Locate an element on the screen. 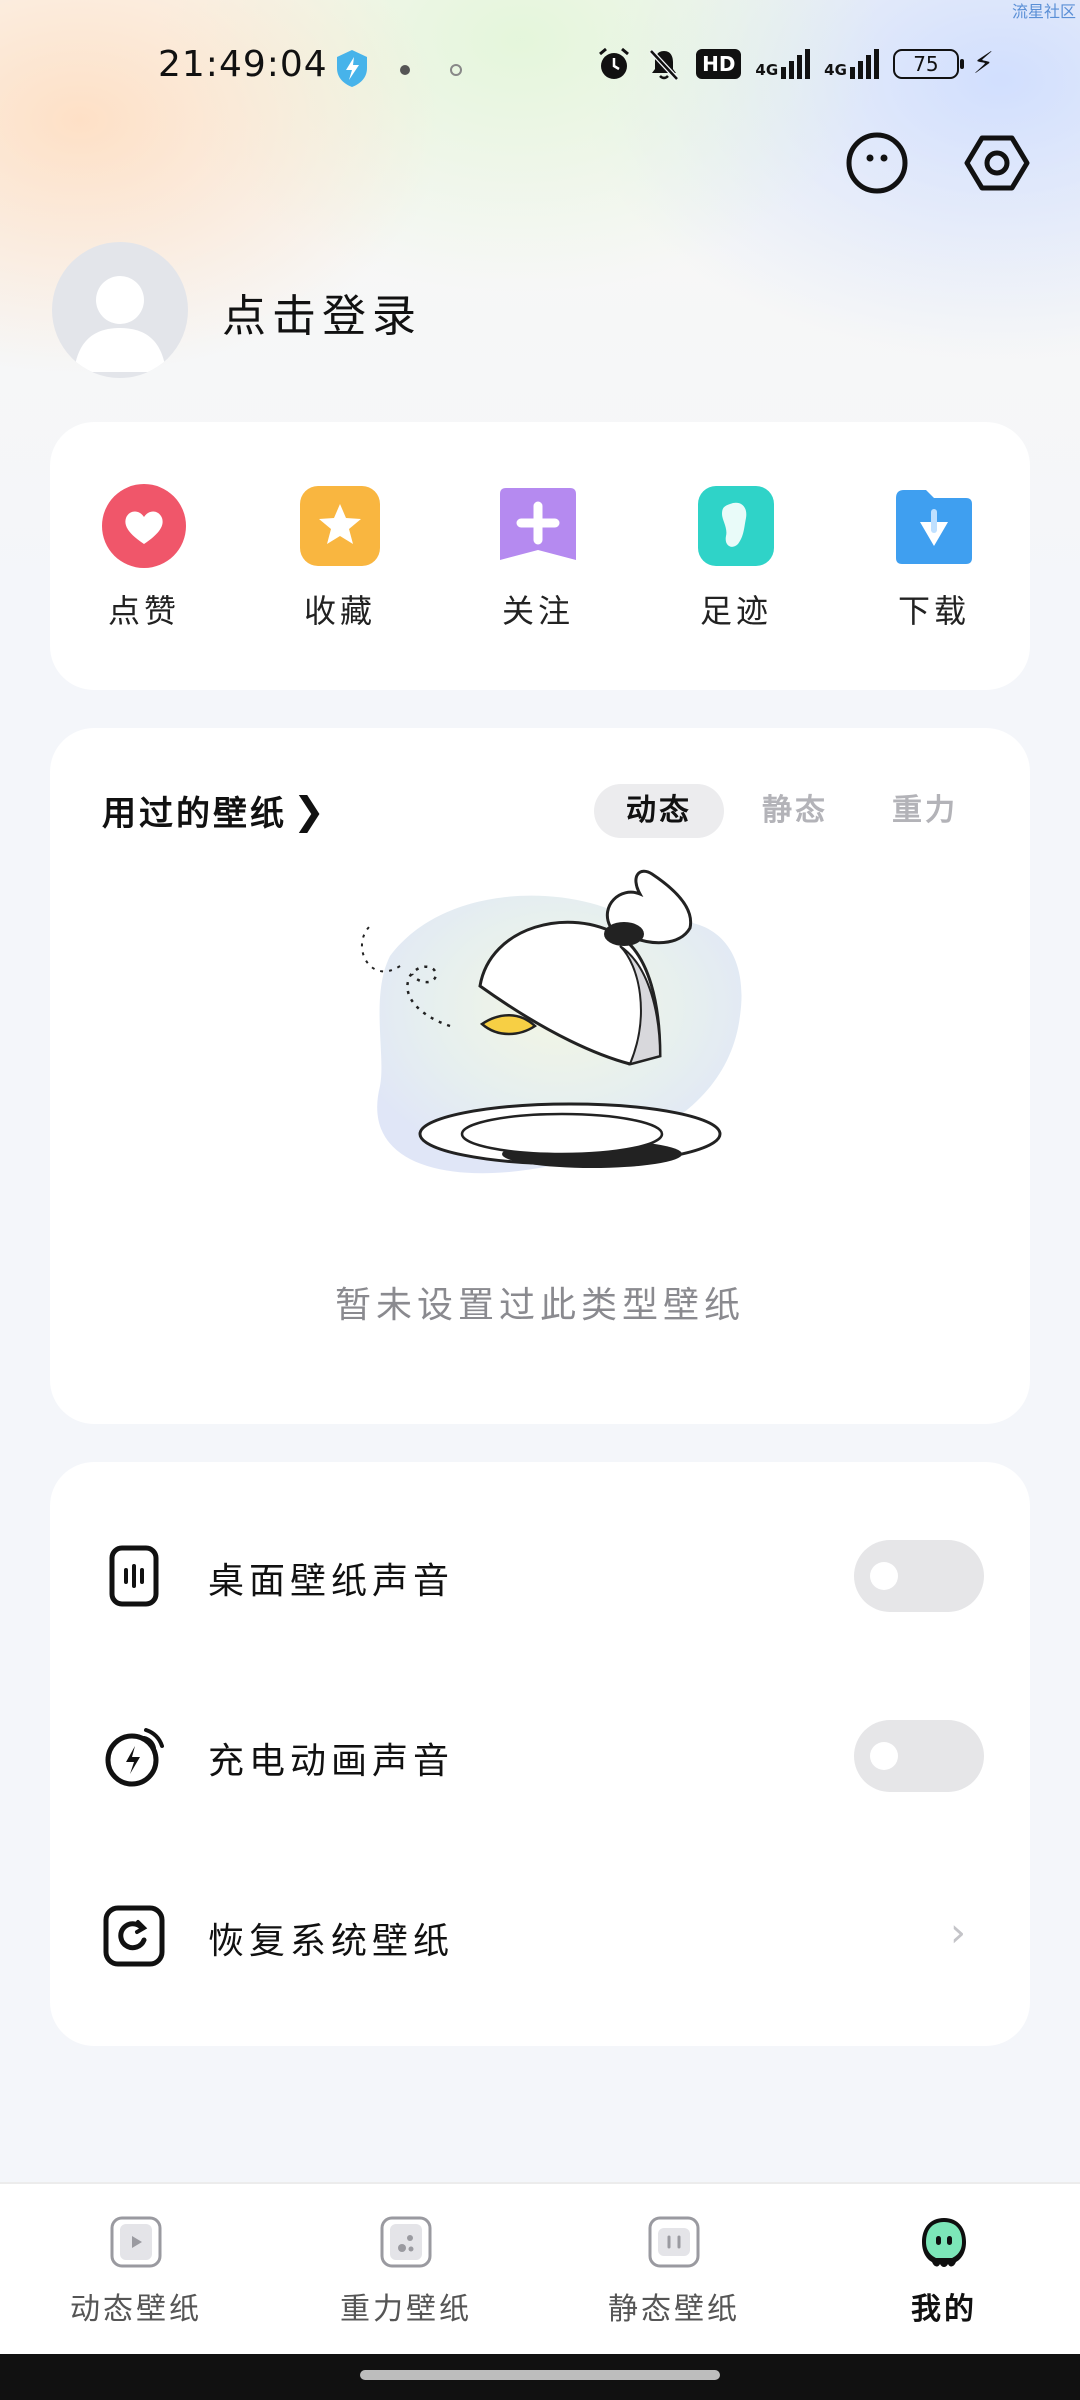 This screenshot has height=2400, width=1080. static-wallpaper-icon is located at coordinates (674, 2242).